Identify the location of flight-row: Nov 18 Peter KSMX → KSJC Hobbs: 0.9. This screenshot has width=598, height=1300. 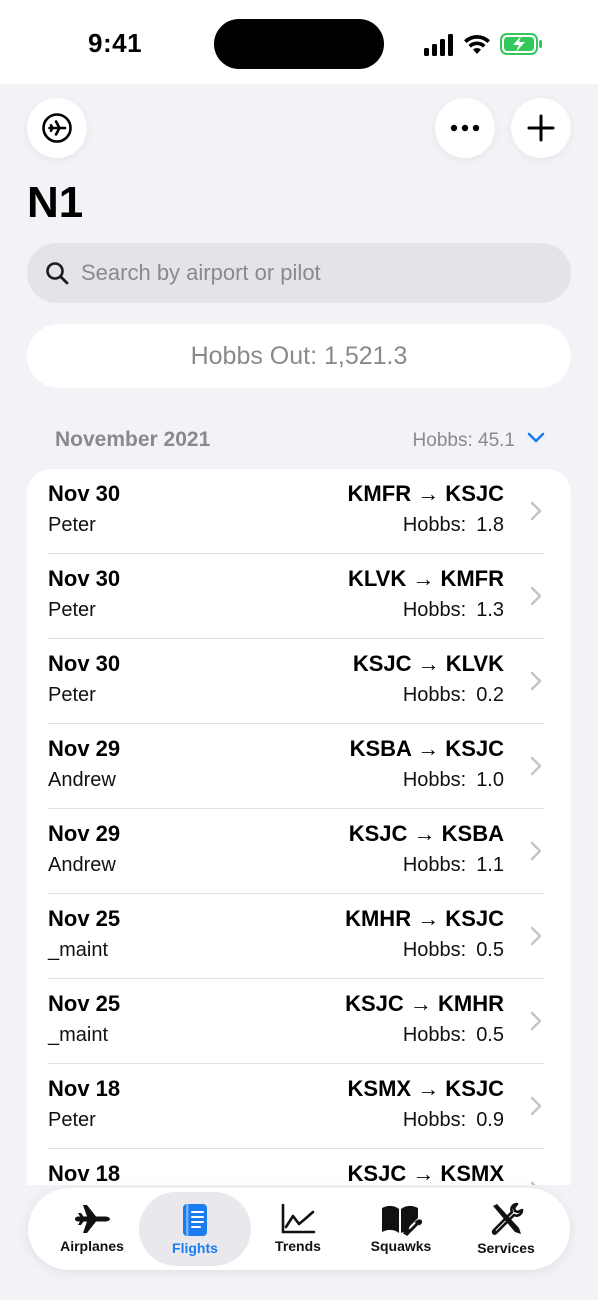
(299, 1106).